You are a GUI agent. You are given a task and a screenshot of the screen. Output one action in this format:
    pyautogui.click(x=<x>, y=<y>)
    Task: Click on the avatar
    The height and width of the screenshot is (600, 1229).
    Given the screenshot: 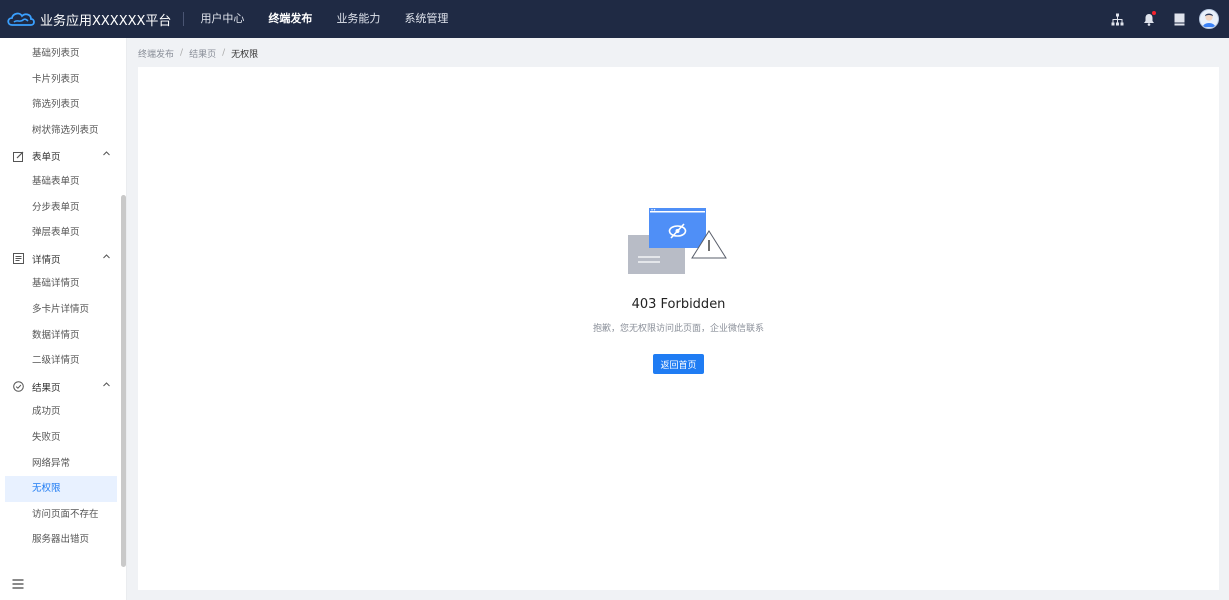 What is the action you would take?
    pyautogui.click(x=1209, y=19)
    